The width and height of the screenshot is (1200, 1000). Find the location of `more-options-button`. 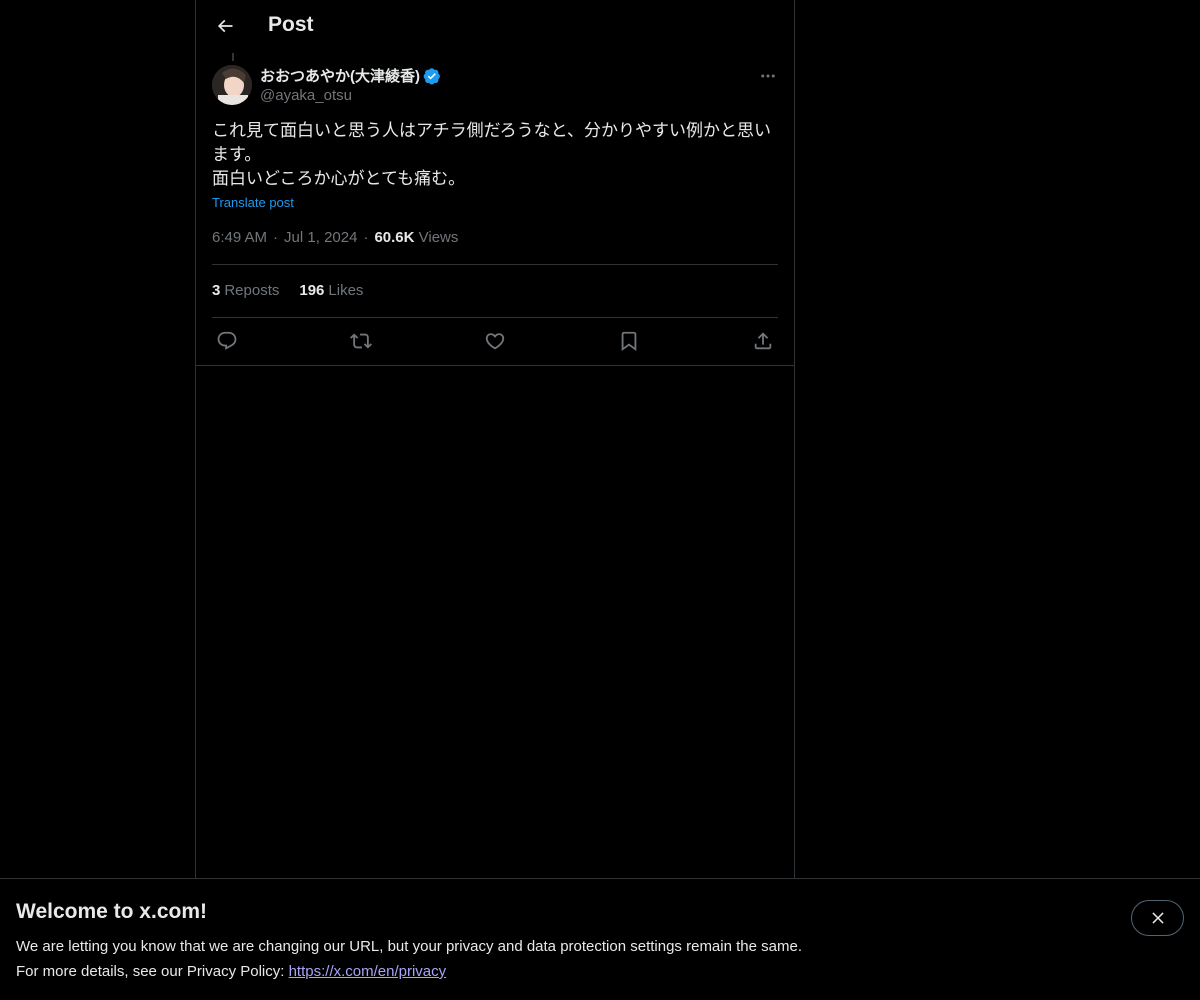

more-options-button is located at coordinates (768, 76).